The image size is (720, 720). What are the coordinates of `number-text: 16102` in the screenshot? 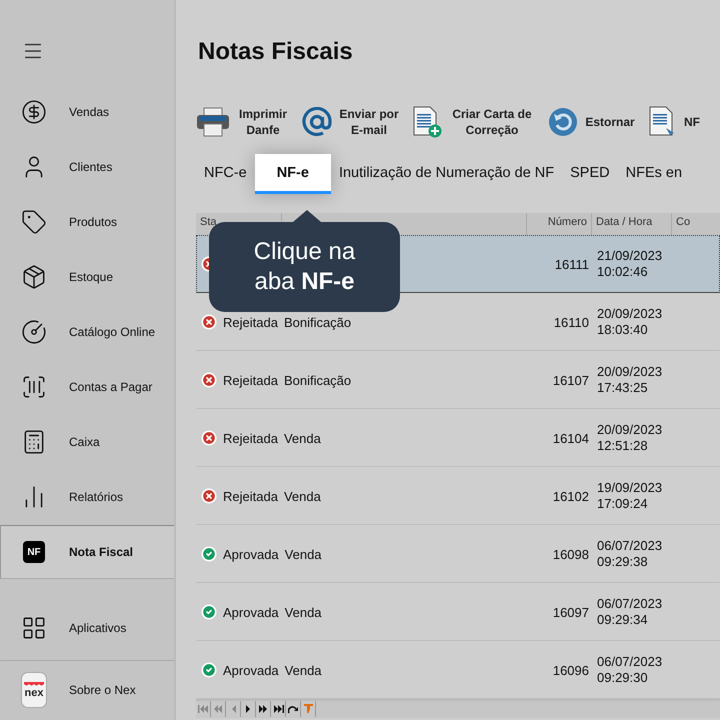 It's located at (570, 496).